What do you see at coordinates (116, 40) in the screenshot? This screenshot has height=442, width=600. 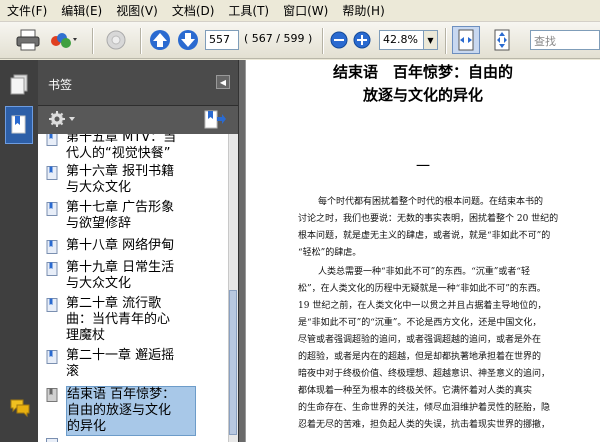 I see `disabled-tool-icon` at bounding box center [116, 40].